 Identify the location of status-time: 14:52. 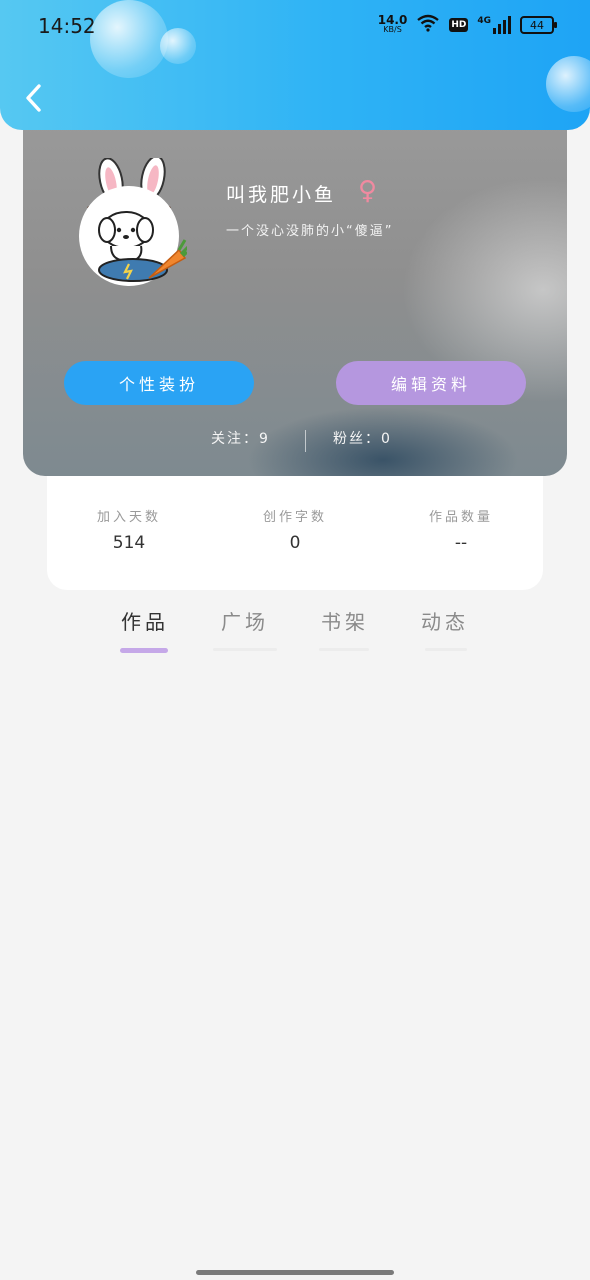
(67, 26).